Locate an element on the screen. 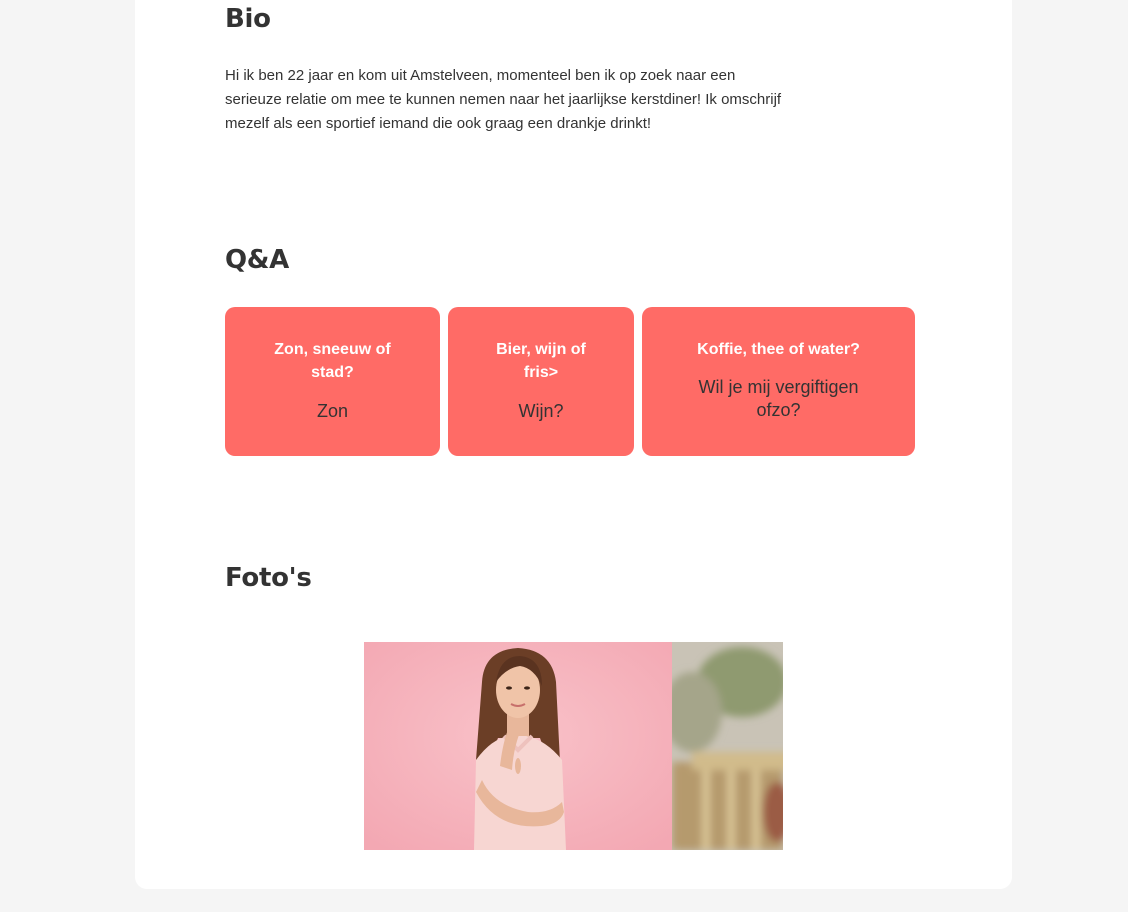 The image size is (1128, 912). qa-answer: Zon is located at coordinates (332, 411).